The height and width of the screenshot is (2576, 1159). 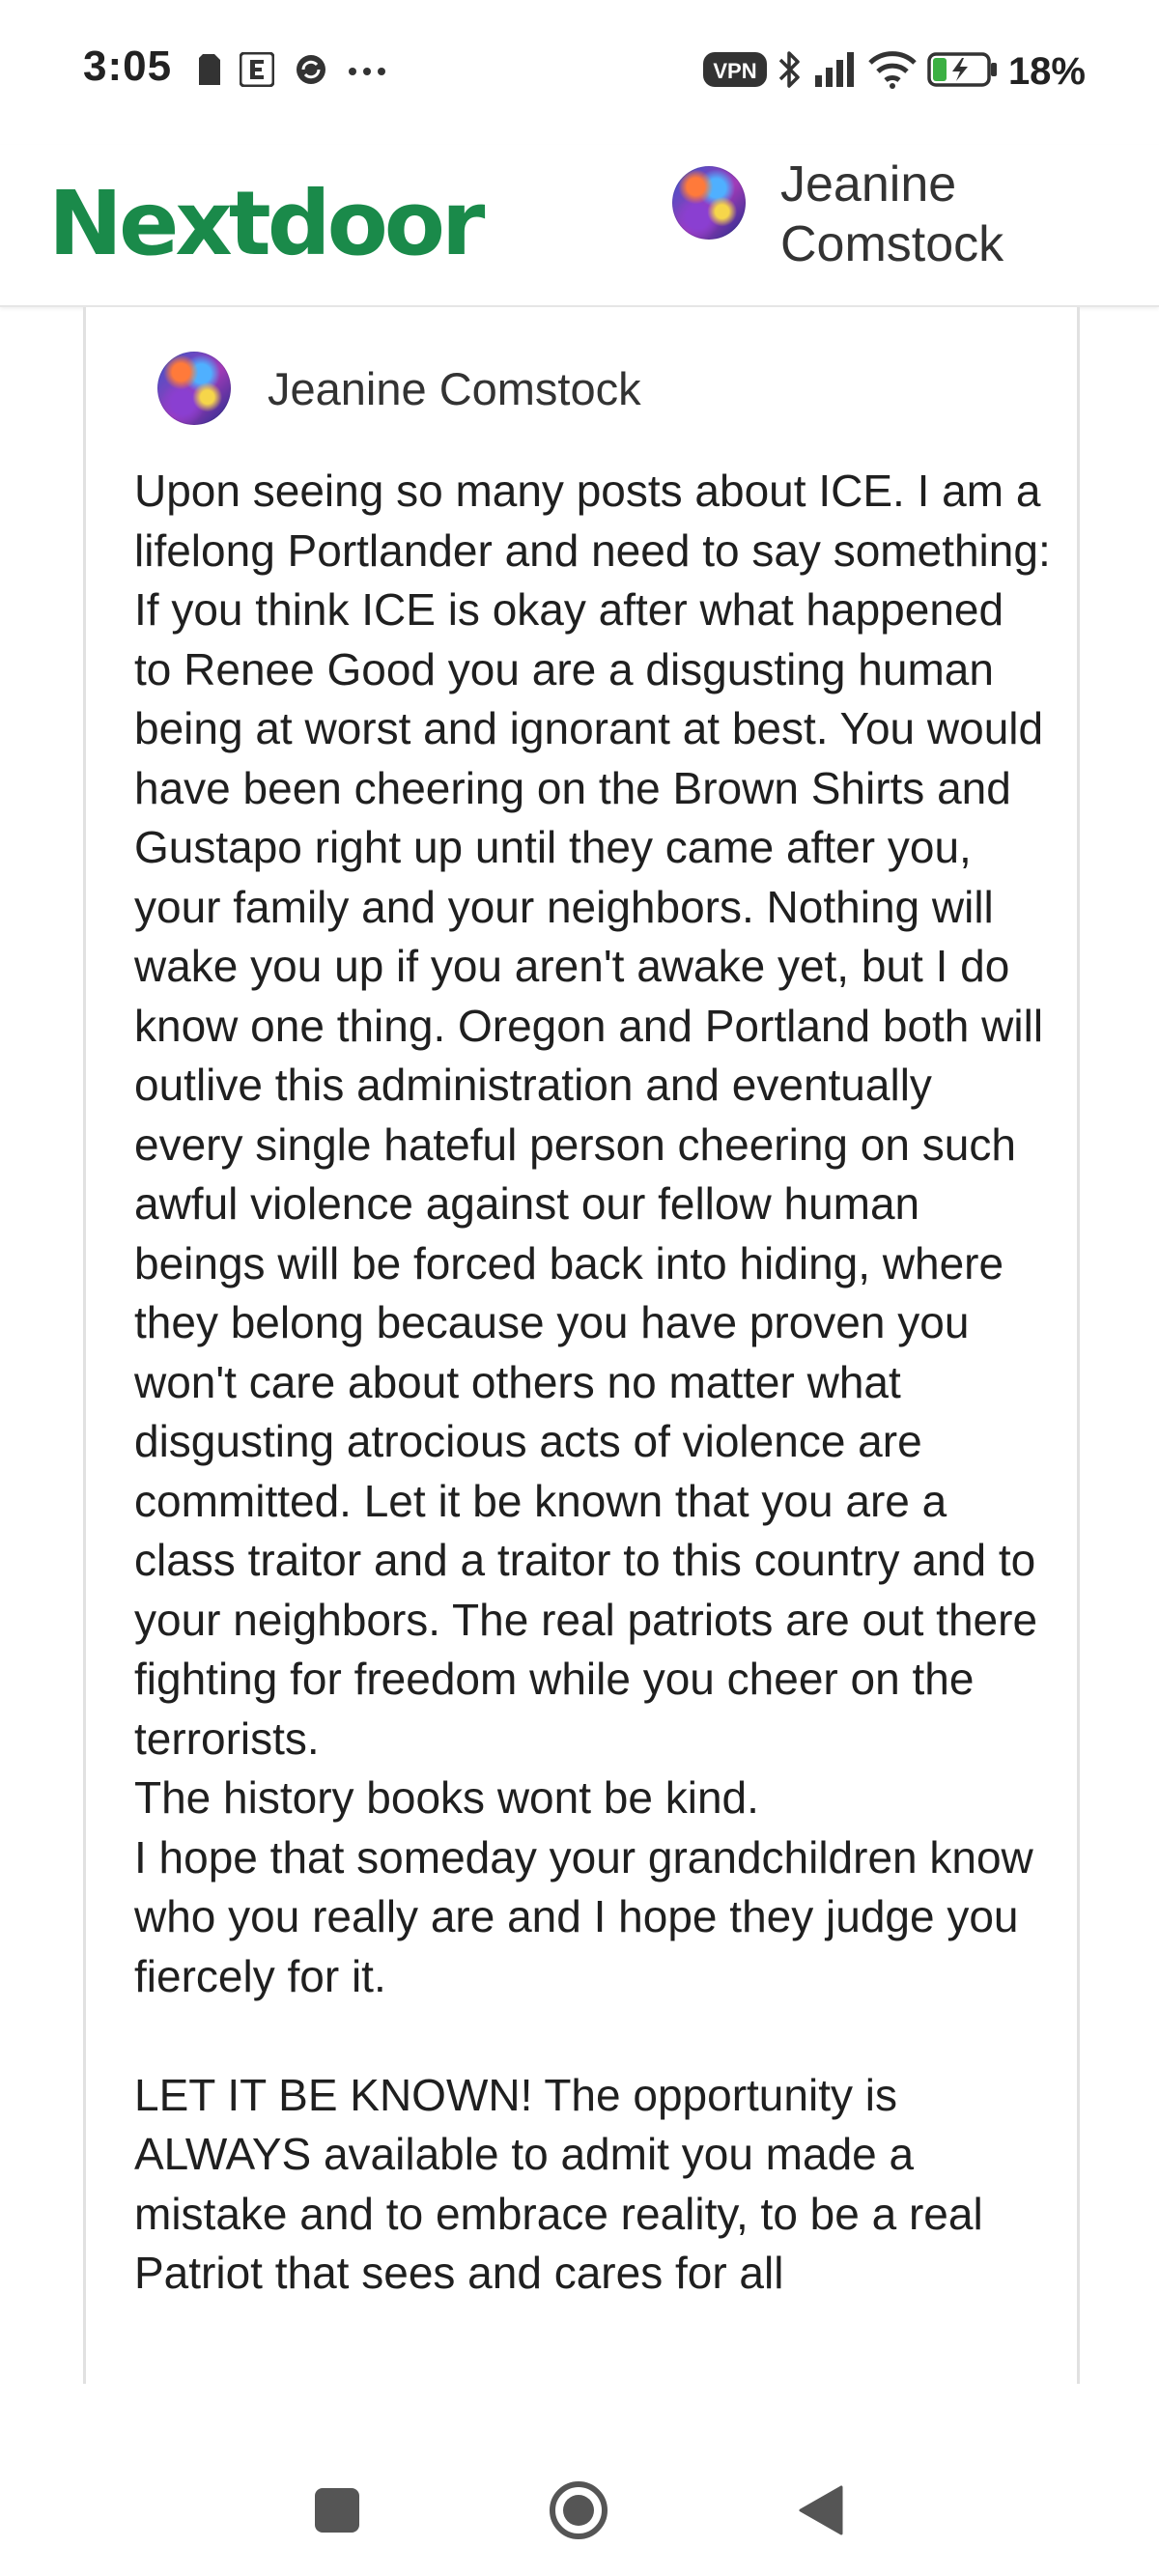 I want to click on header-user-profile: Jeanine Comstock, so click(x=866, y=214).